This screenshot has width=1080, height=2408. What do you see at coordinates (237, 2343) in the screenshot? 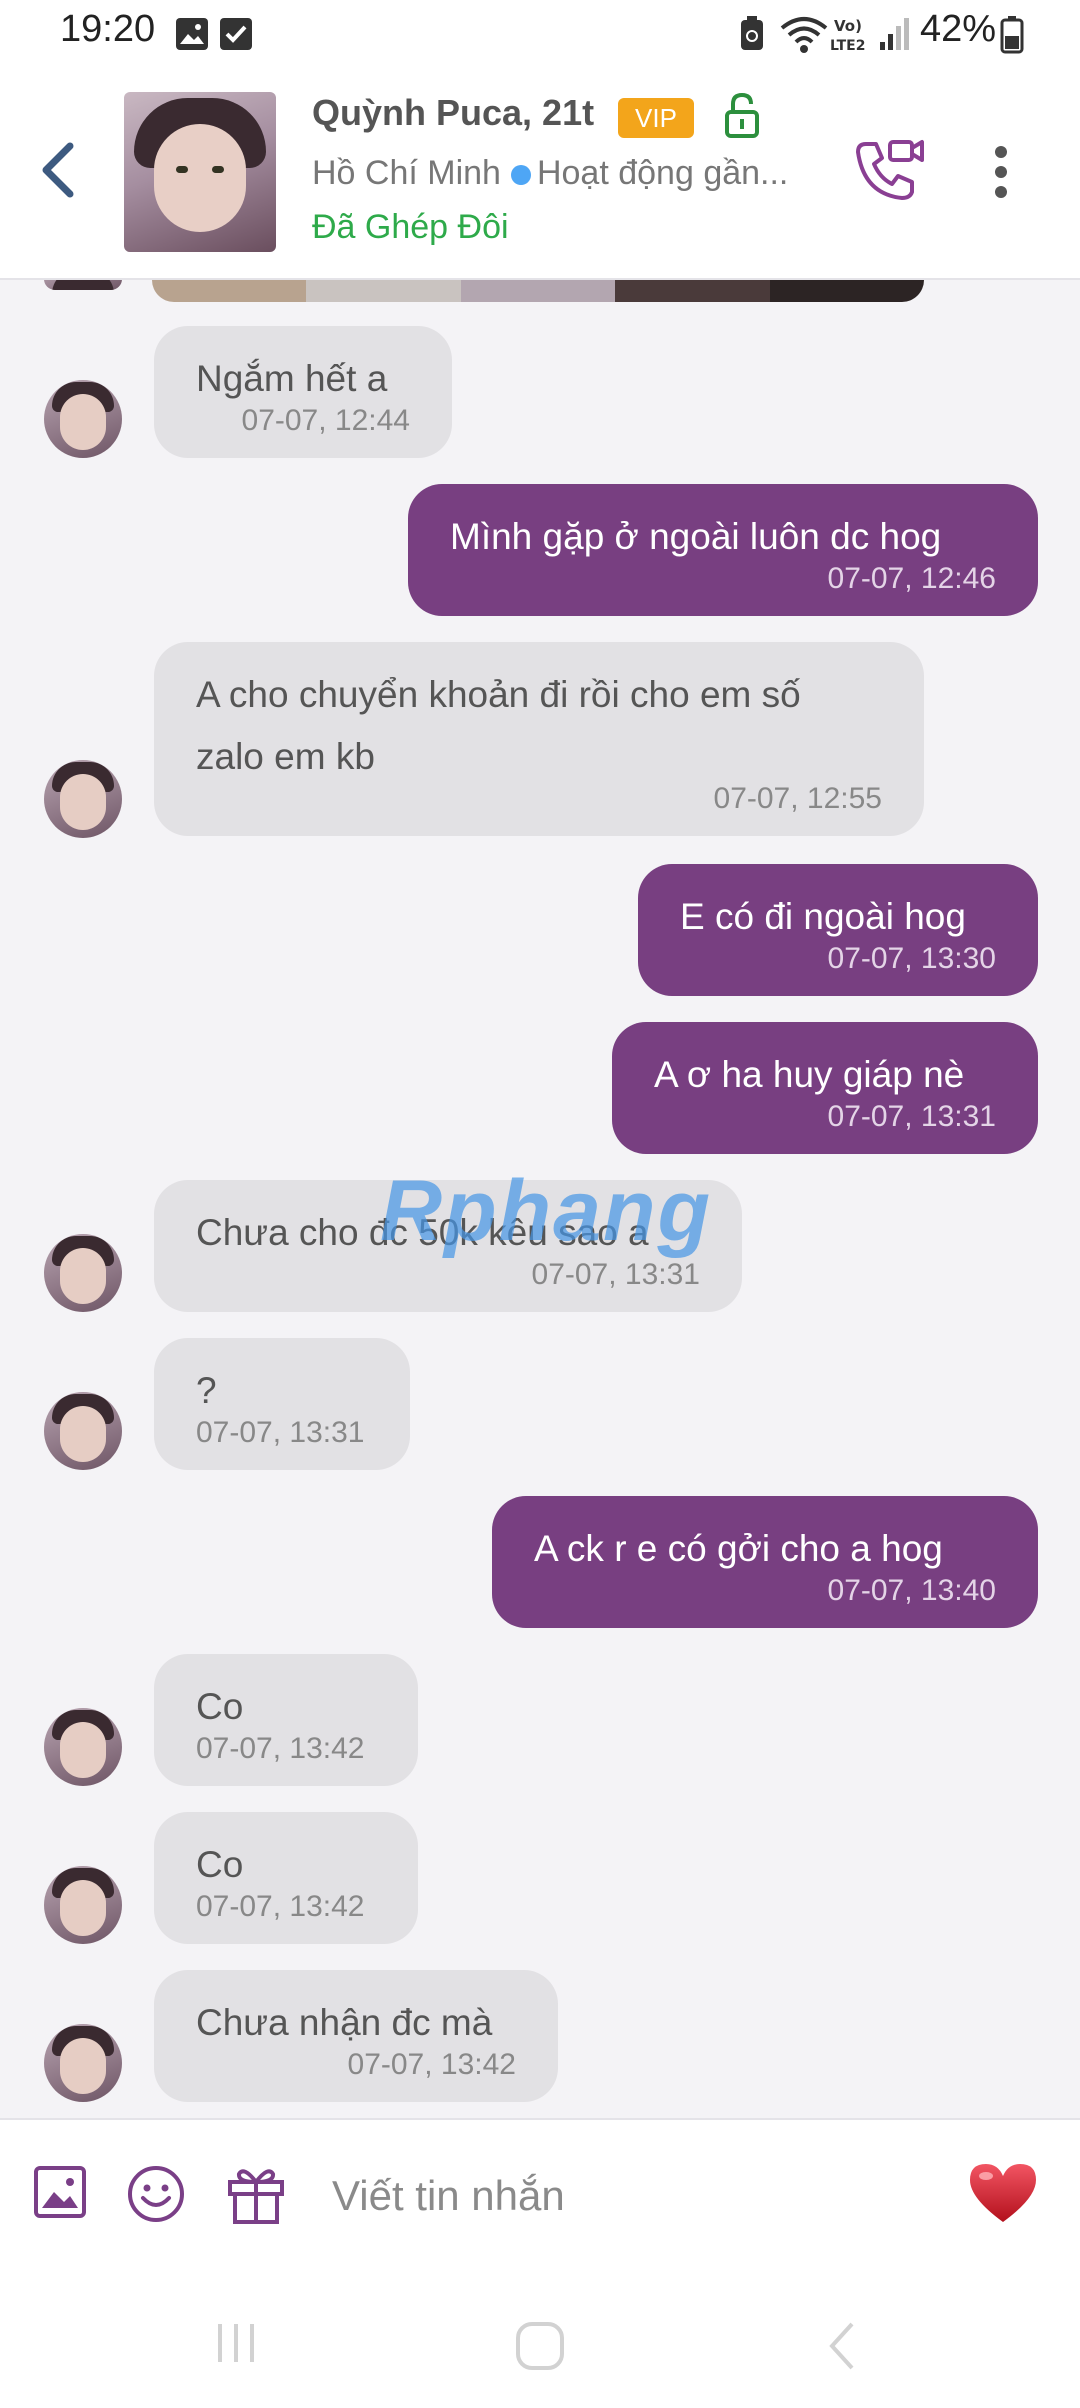
I see `recents-icon` at bounding box center [237, 2343].